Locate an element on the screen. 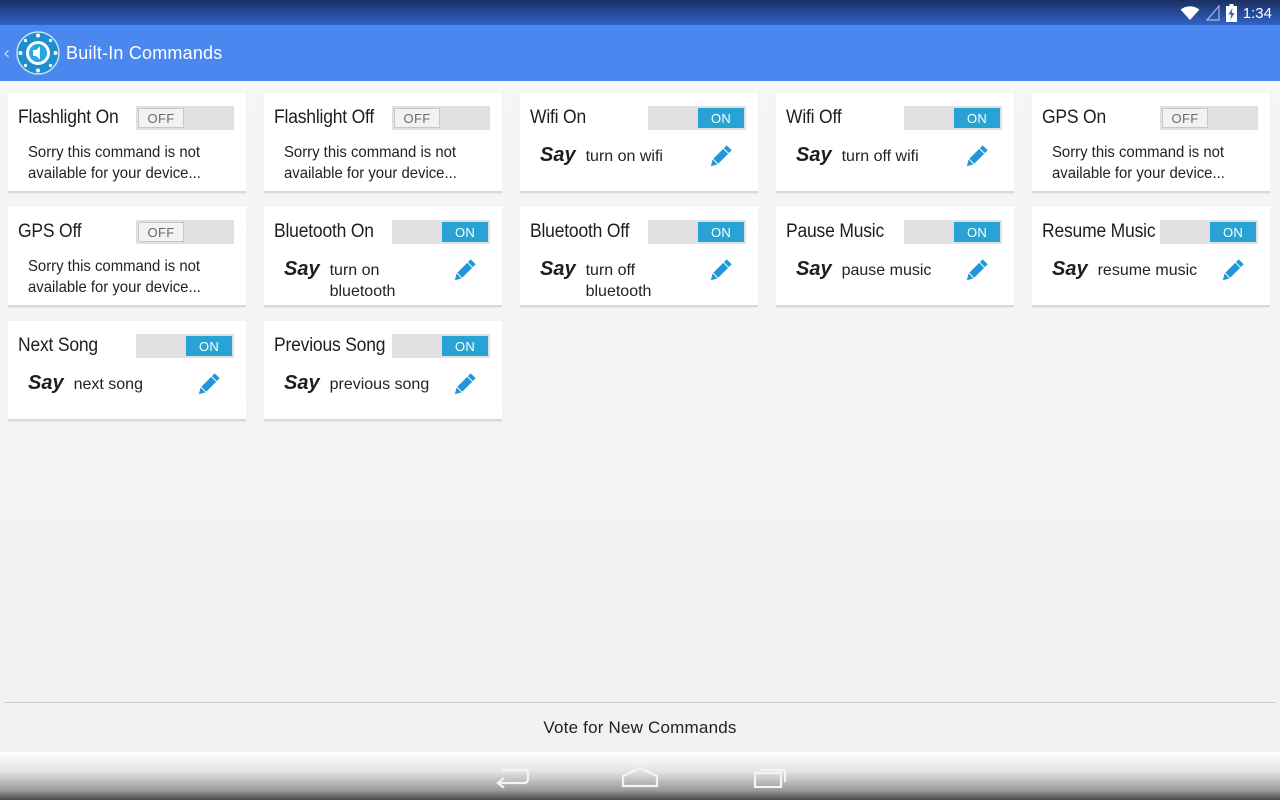 The image size is (1280, 800). toggle-flashlight-on: OFF is located at coordinates (185, 118).